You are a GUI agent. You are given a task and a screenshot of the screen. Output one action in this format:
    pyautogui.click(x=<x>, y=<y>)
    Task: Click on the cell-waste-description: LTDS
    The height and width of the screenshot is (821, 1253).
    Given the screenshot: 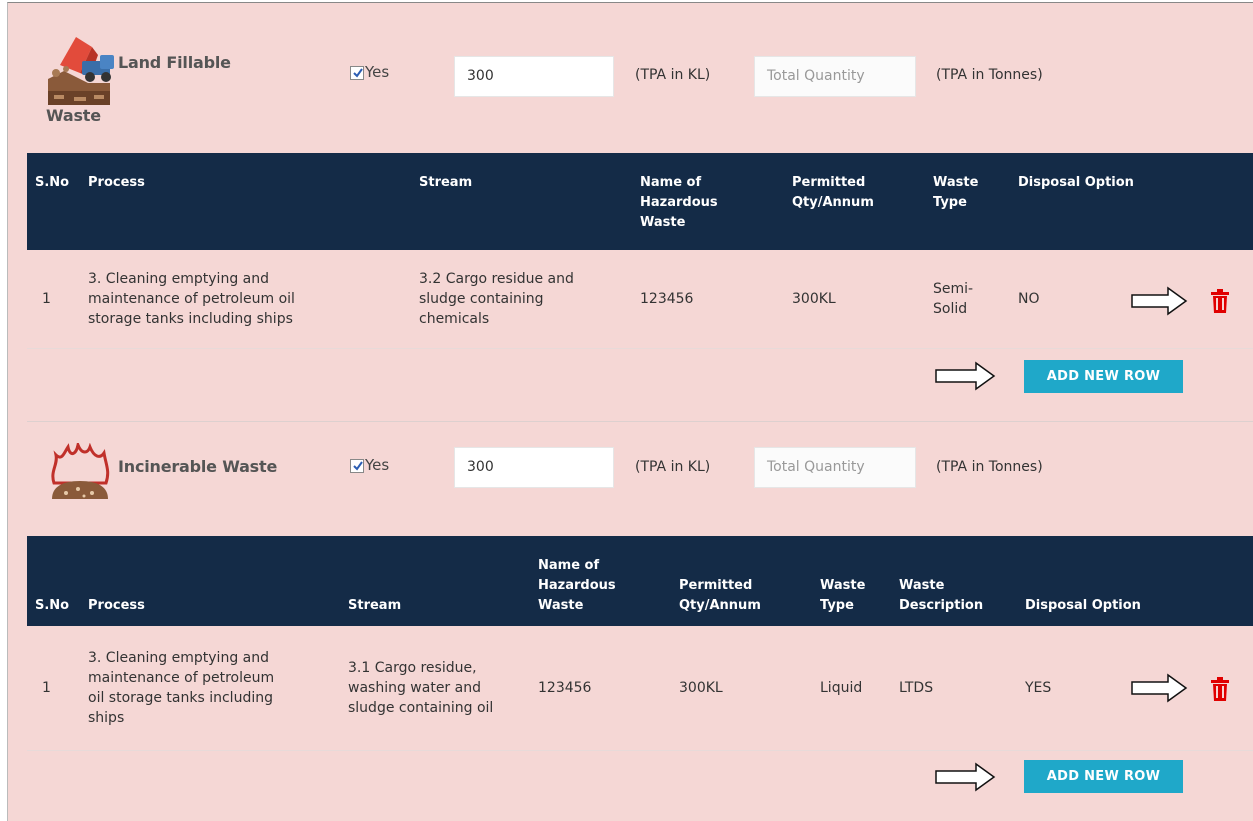 What is the action you would take?
    pyautogui.click(x=962, y=688)
    